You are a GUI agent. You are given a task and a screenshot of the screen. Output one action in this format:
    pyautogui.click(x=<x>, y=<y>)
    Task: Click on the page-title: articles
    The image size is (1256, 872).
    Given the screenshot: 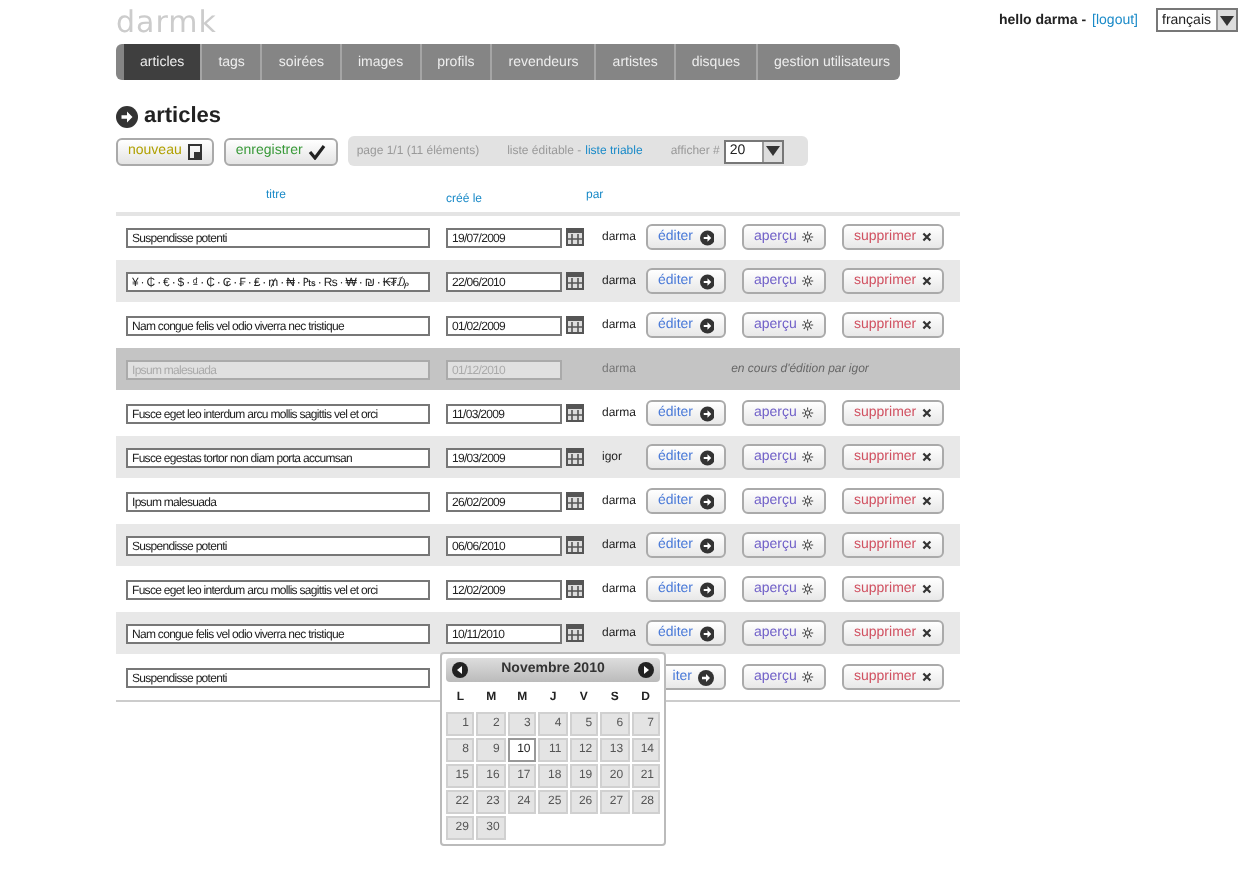 What is the action you would take?
    pyautogui.click(x=183, y=116)
    